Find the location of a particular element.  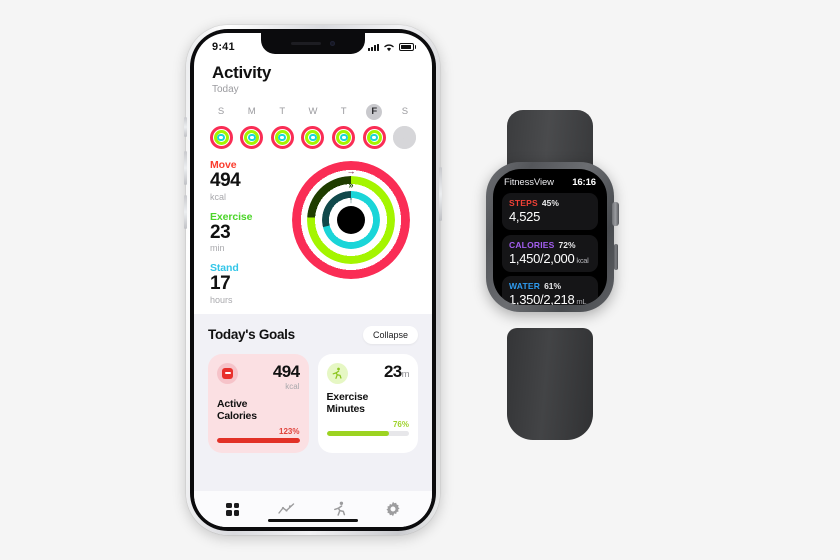

watch-band-bottom is located at coordinates (550, 384).